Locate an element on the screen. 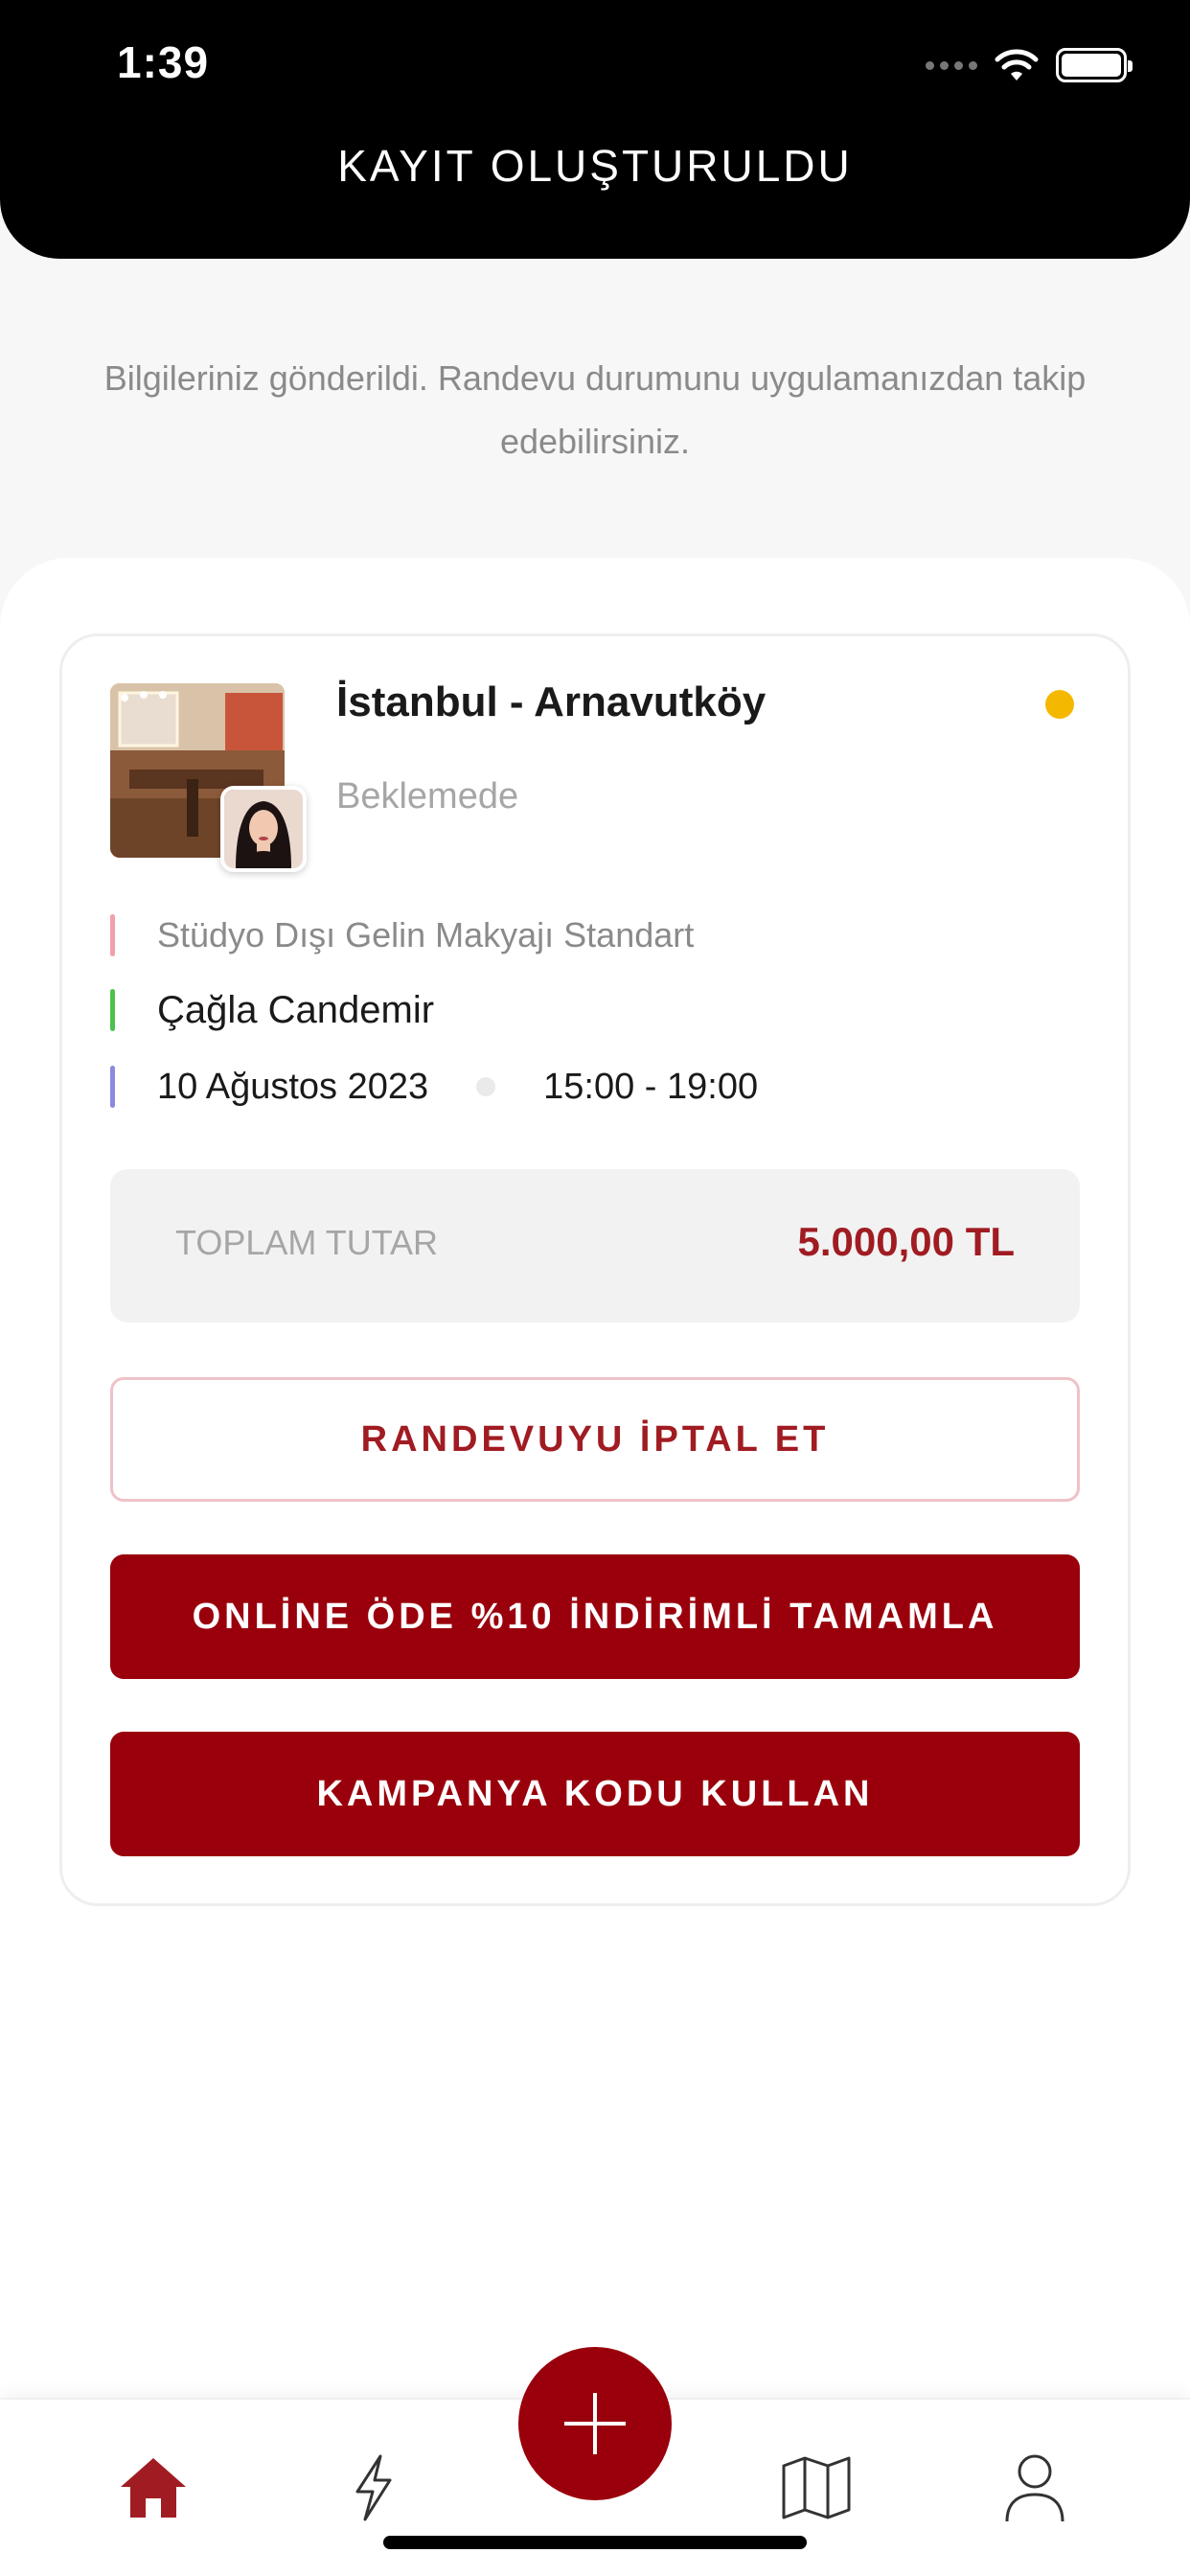 This screenshot has width=1190, height=2576. tab-profile is located at coordinates (1035, 2488).